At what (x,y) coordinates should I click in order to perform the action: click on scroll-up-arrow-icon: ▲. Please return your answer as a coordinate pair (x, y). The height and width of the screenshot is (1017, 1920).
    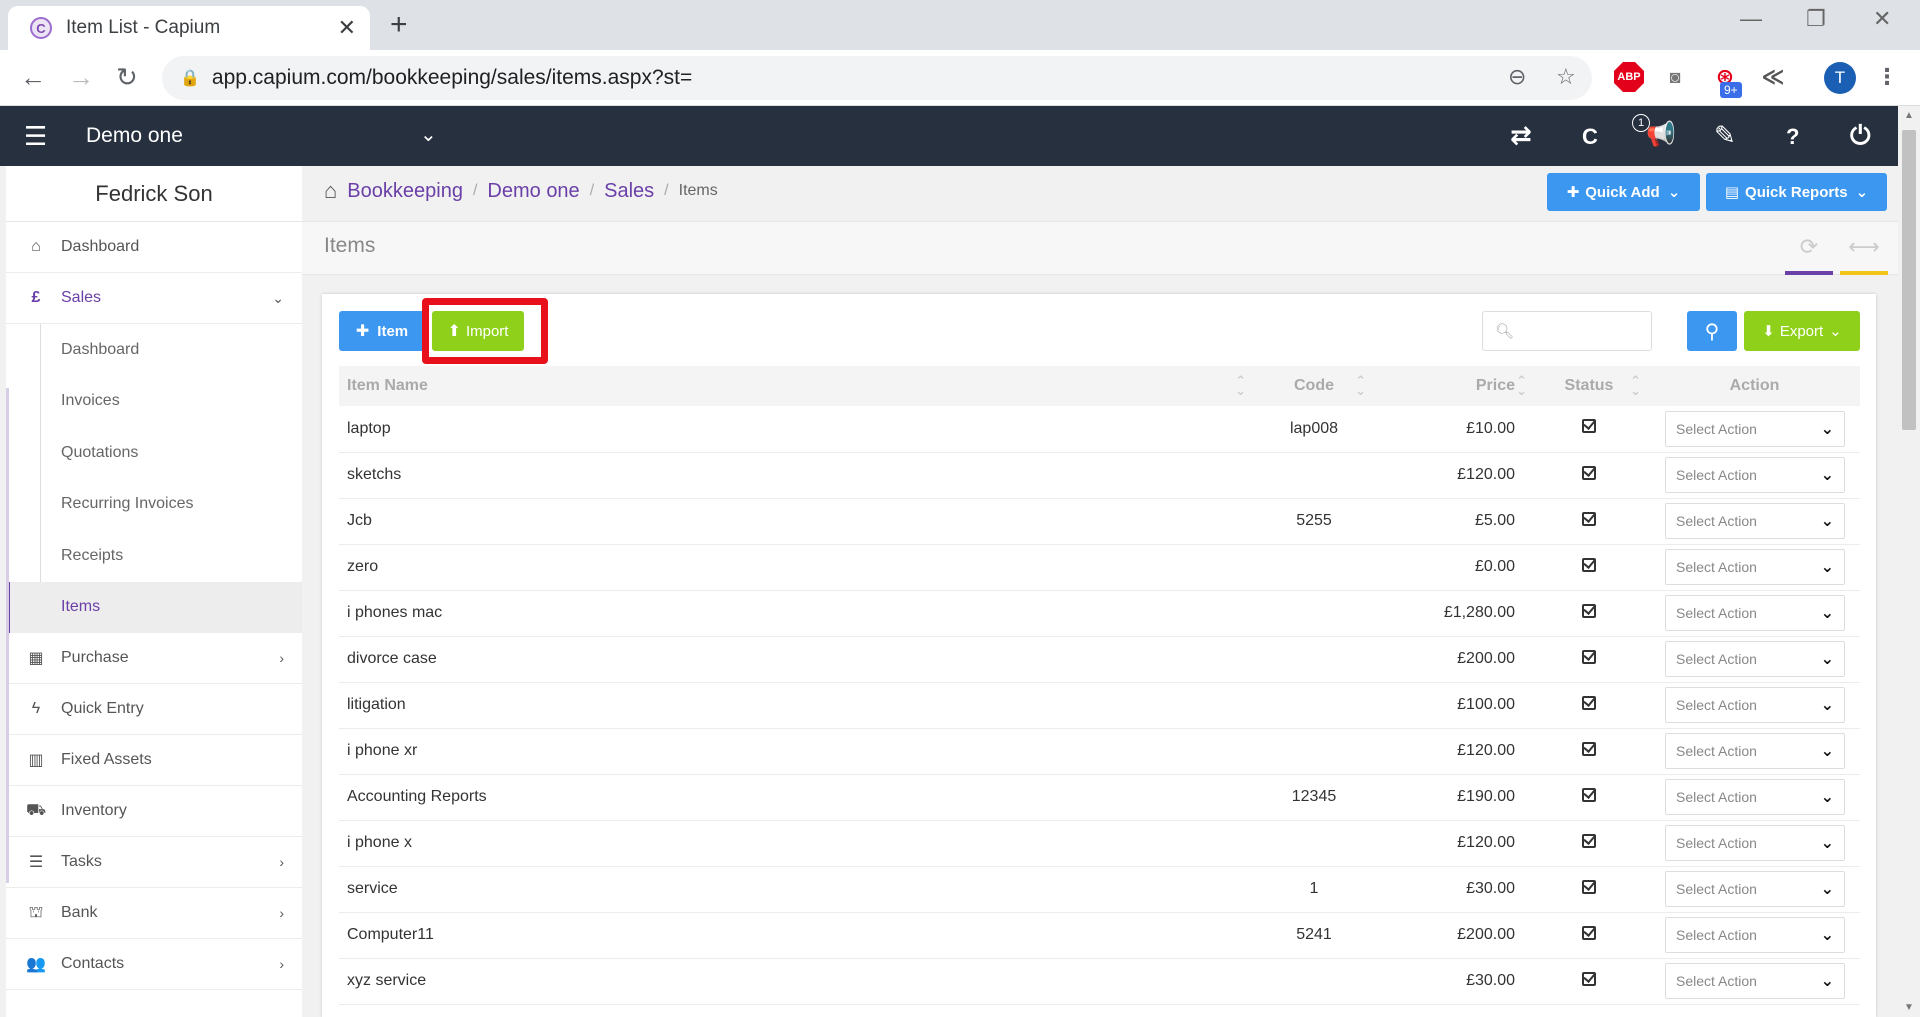
    Looking at the image, I should click on (1909, 115).